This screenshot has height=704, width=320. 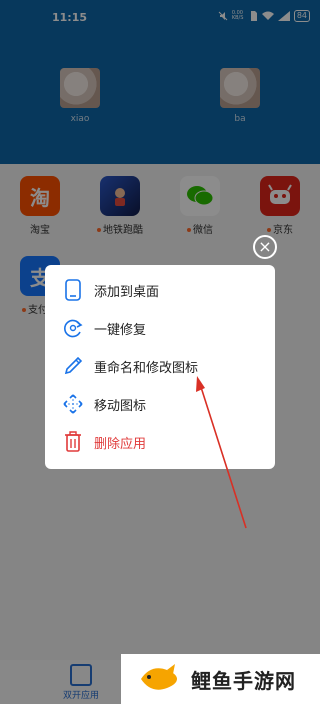 I want to click on watermark-logo: 鲤鱼手游网, so click(x=220, y=679).